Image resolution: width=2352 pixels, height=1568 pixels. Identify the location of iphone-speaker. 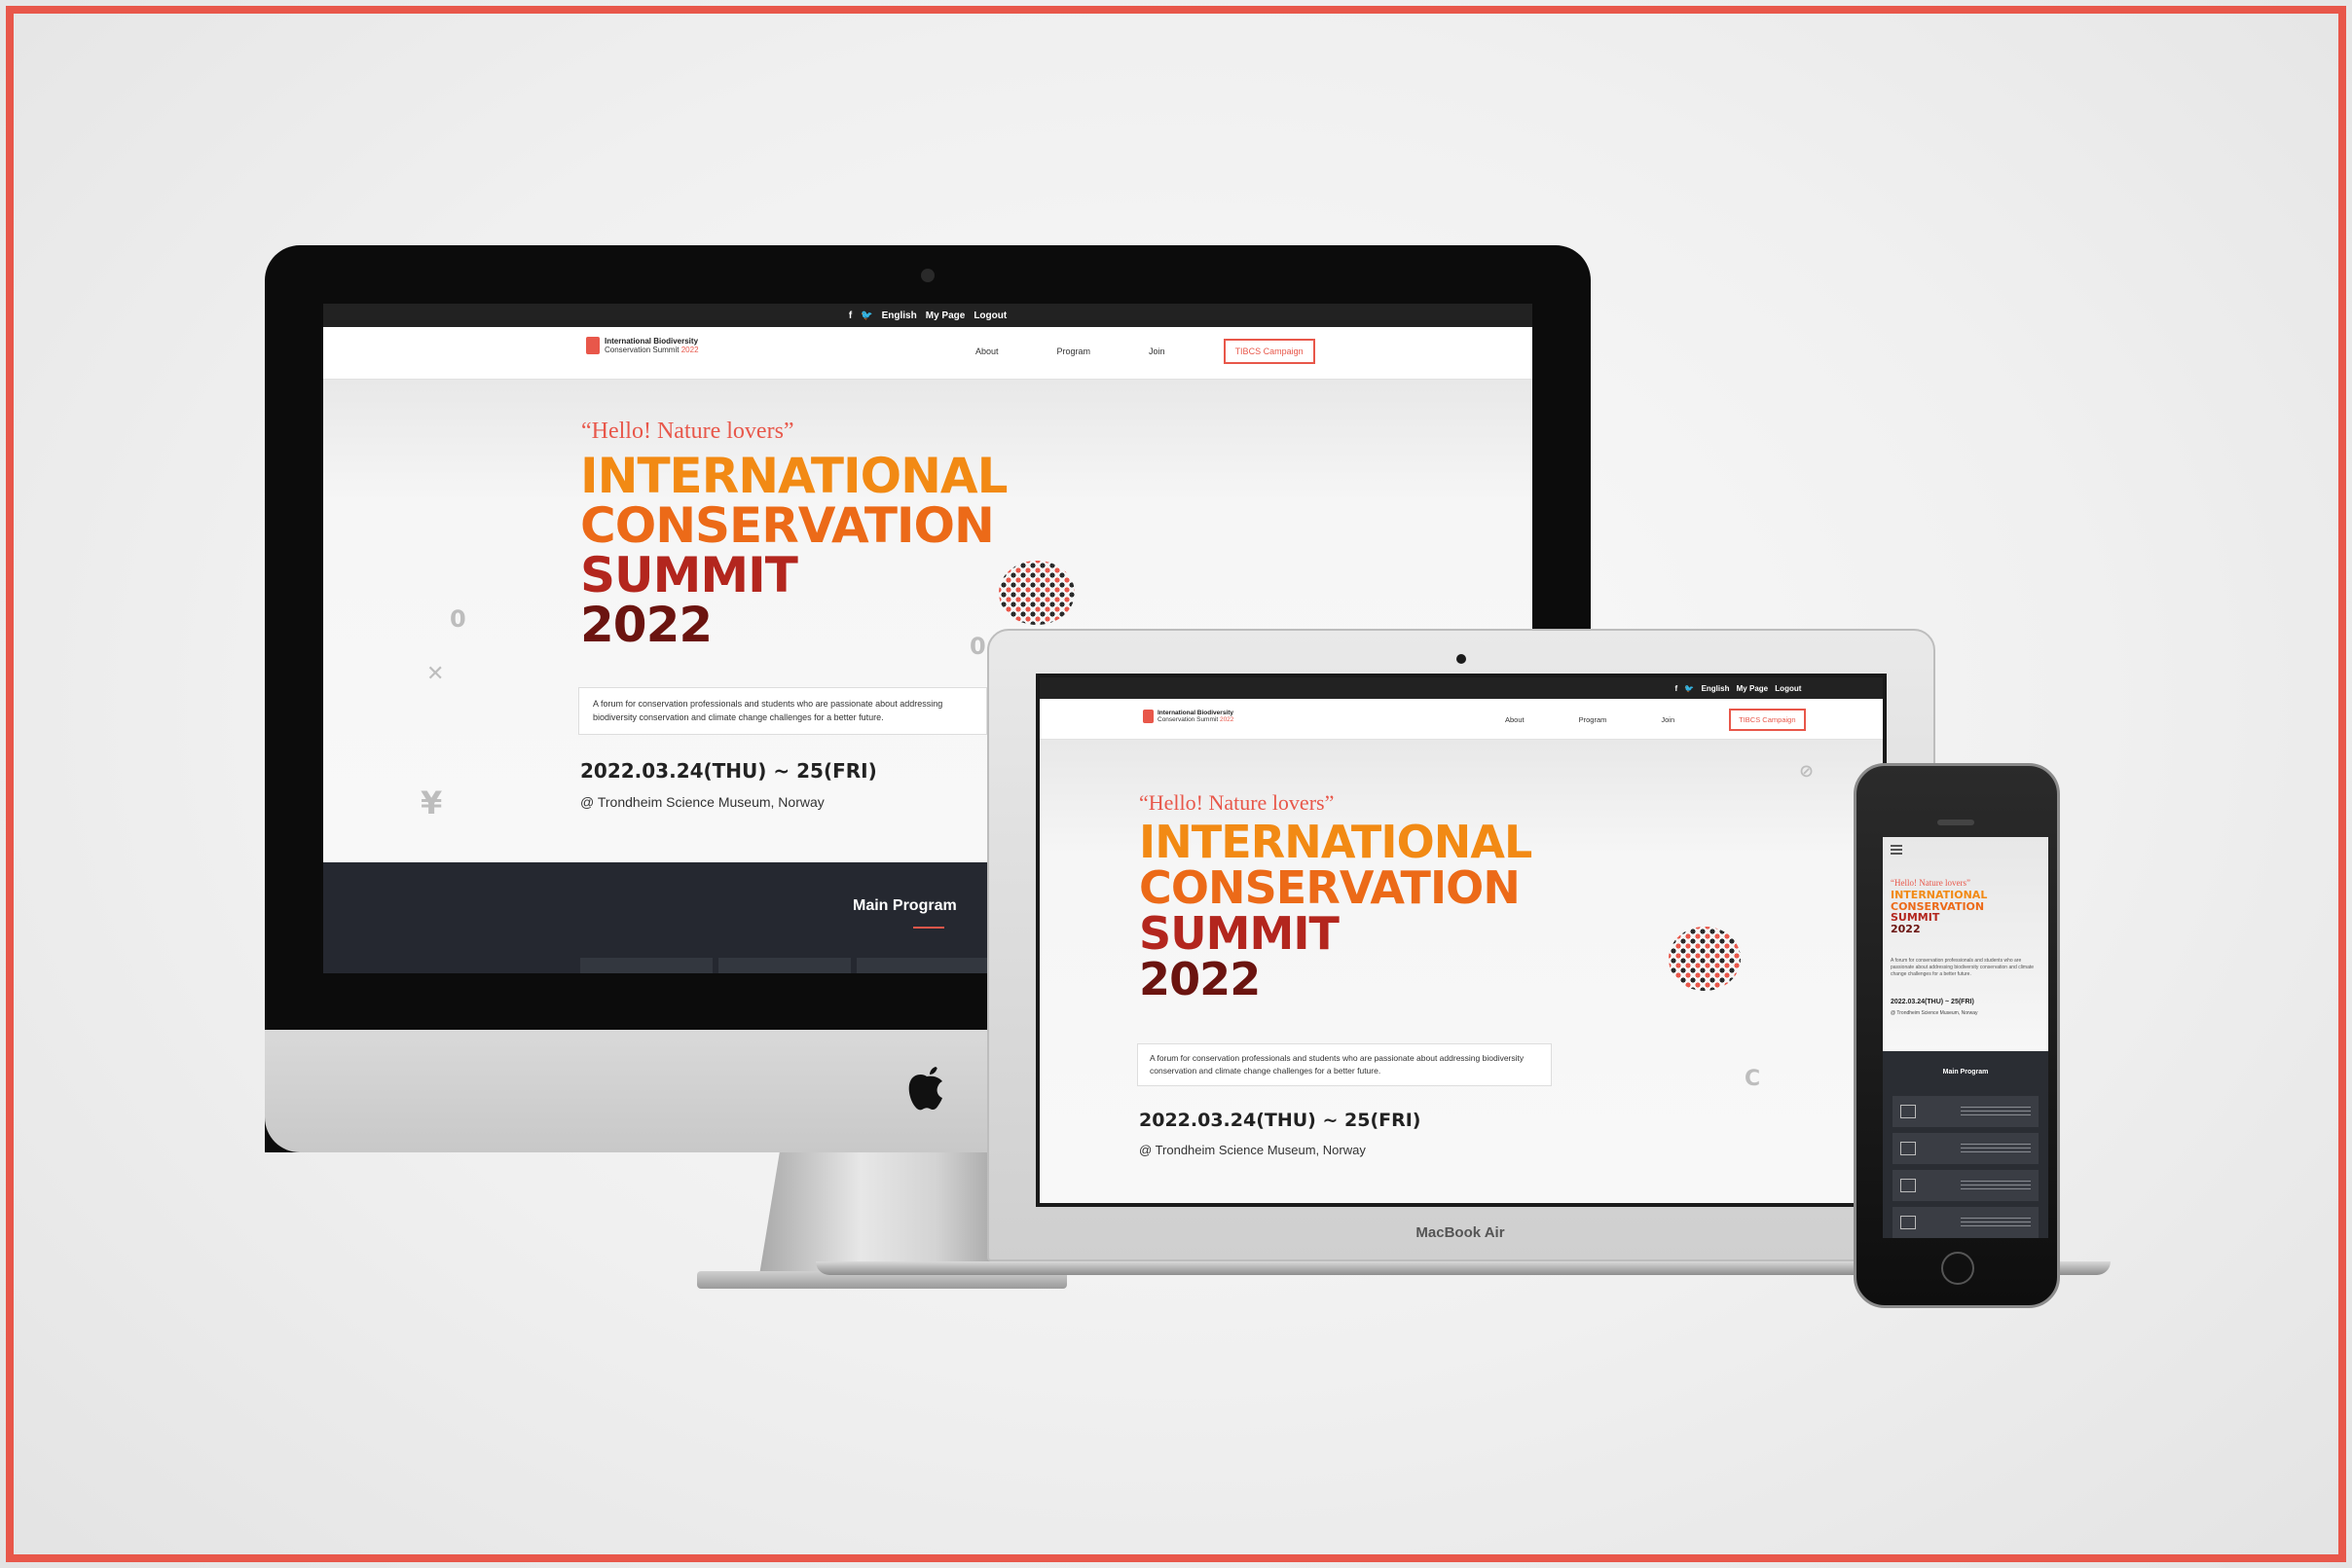
(1955, 822).